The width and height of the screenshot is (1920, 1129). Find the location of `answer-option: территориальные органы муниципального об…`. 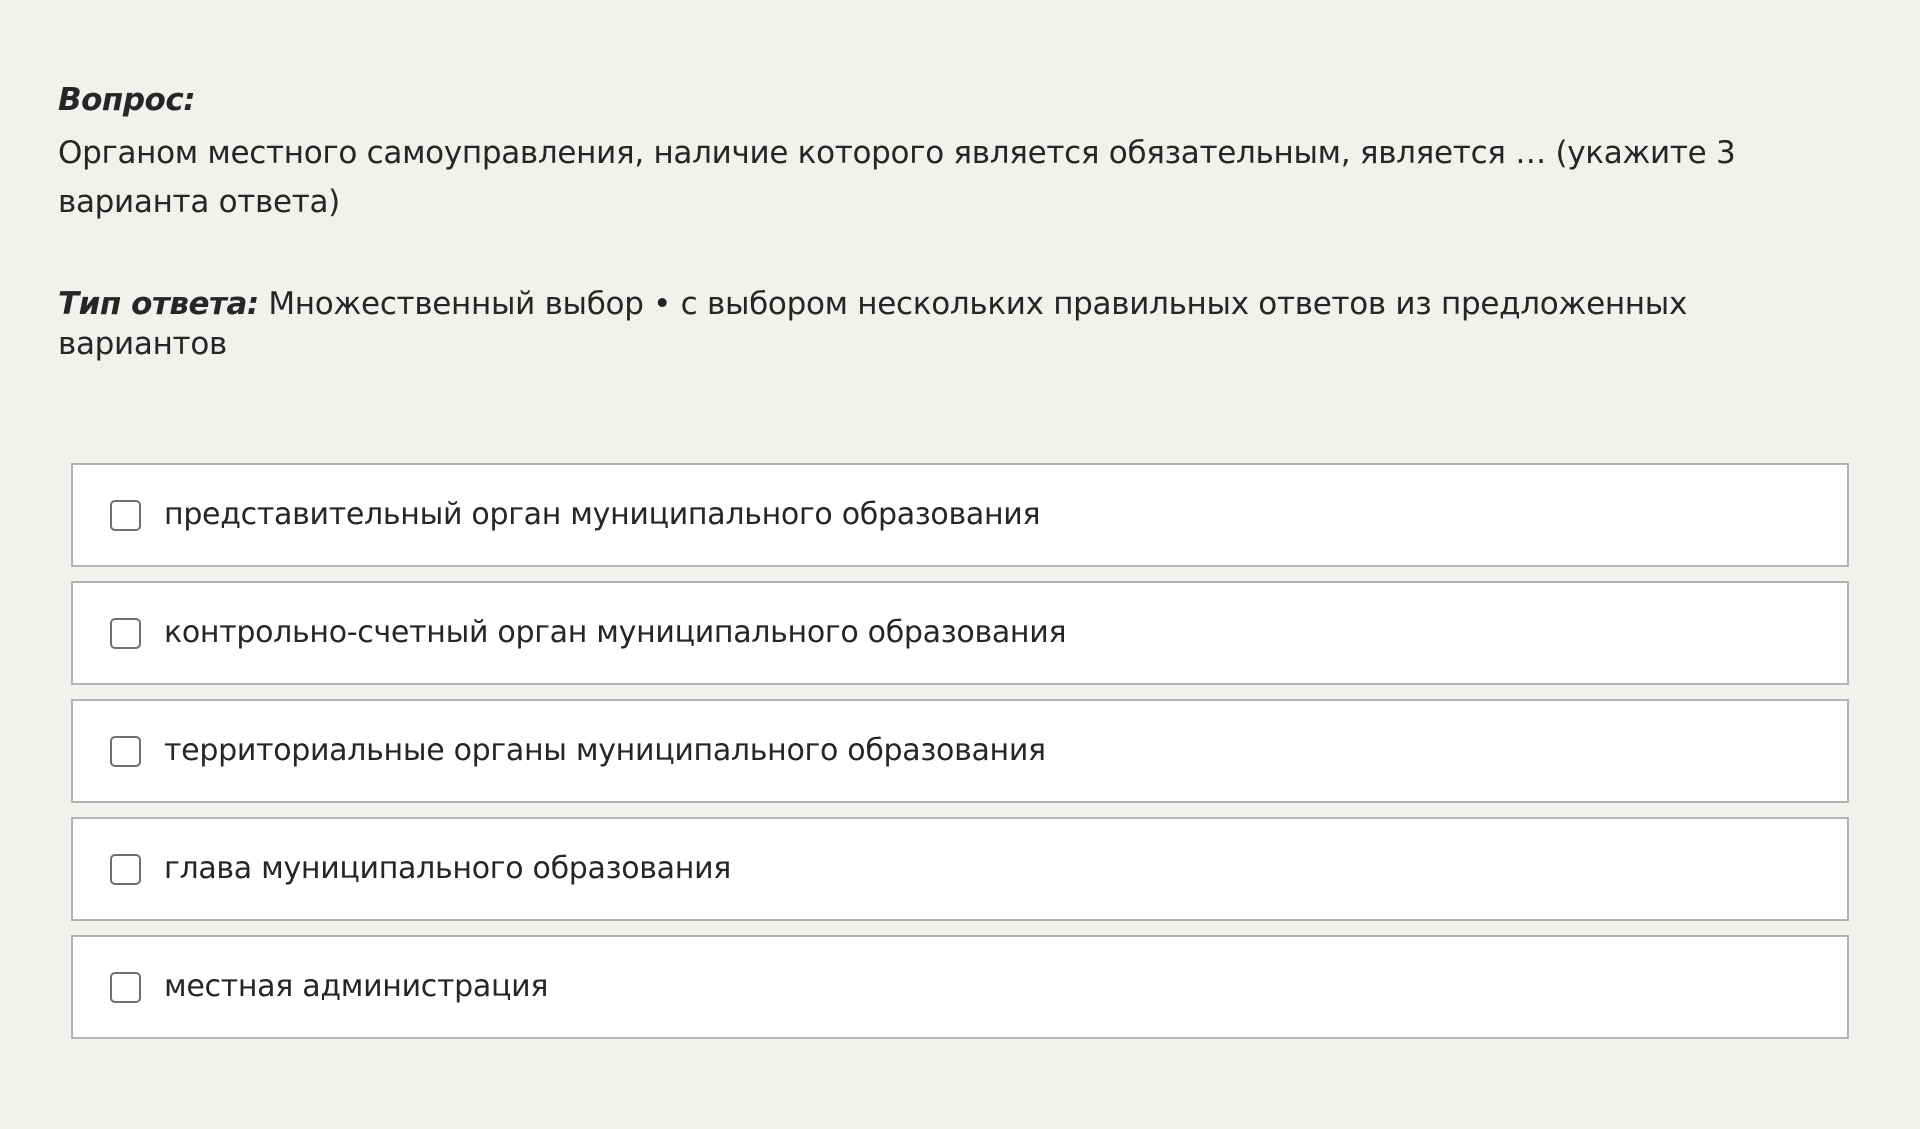

answer-option: территориальные органы муниципального об… is located at coordinates (960, 751).